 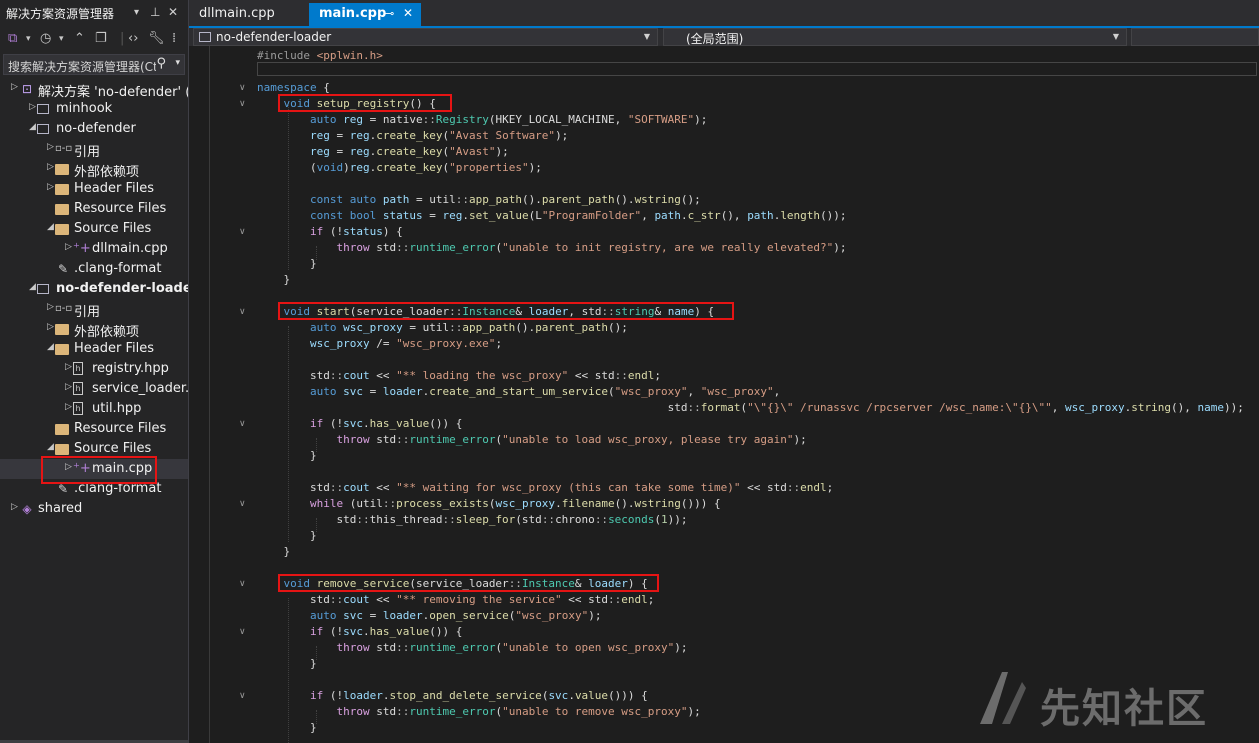 I want to click on search-icon: ⚲, so click(x=161, y=63).